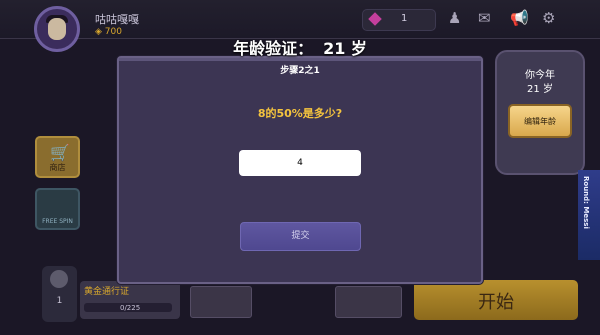  What do you see at coordinates (519, 18) in the screenshot?
I see `announcement-icon: 📢` at bounding box center [519, 18].